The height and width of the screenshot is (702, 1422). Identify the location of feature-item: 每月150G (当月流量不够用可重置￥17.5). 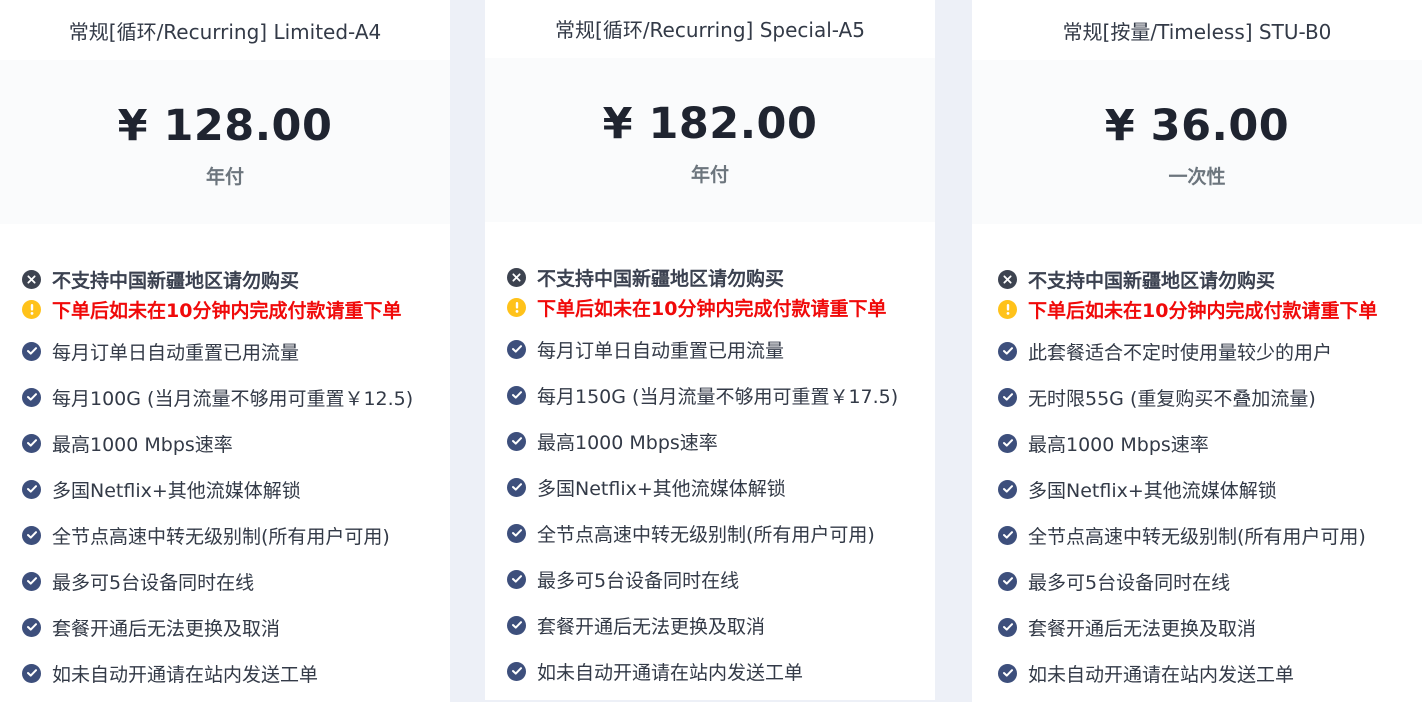
(721, 395).